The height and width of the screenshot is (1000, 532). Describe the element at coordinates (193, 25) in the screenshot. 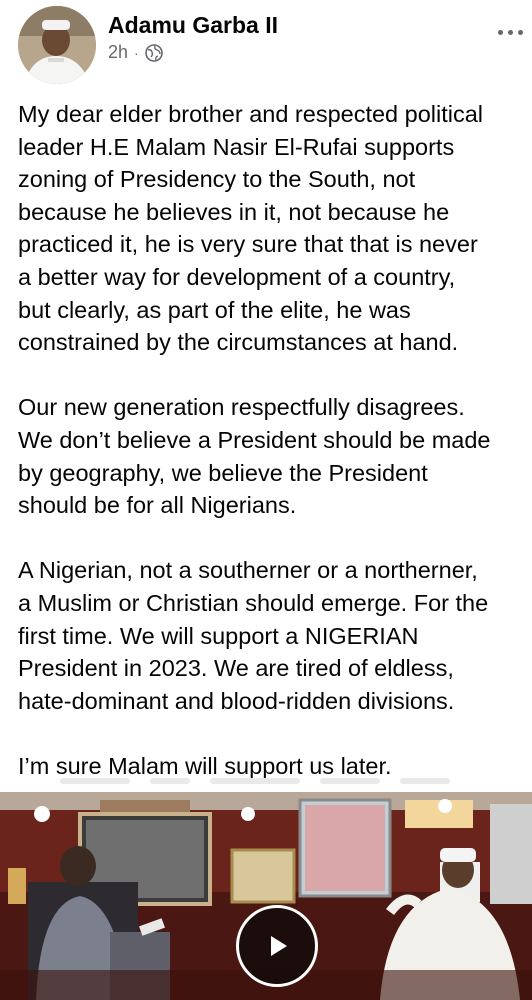

I see `author-name: Adamu Garba II` at that location.